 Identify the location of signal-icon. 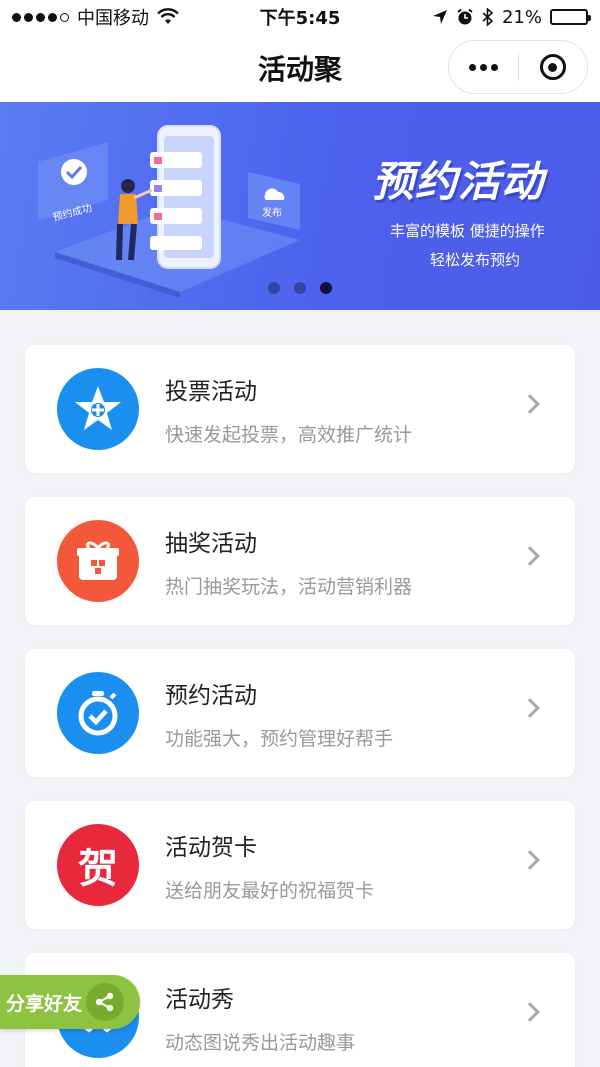
(40, 17).